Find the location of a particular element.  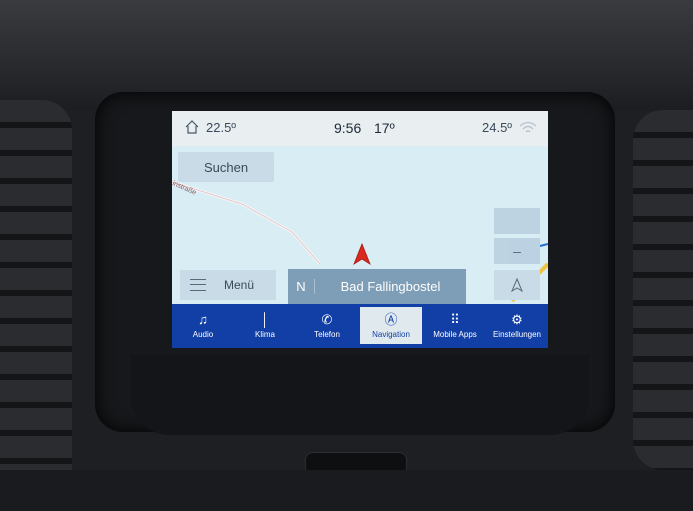

current-location: Bad Fallingbostel is located at coordinates (390, 286).